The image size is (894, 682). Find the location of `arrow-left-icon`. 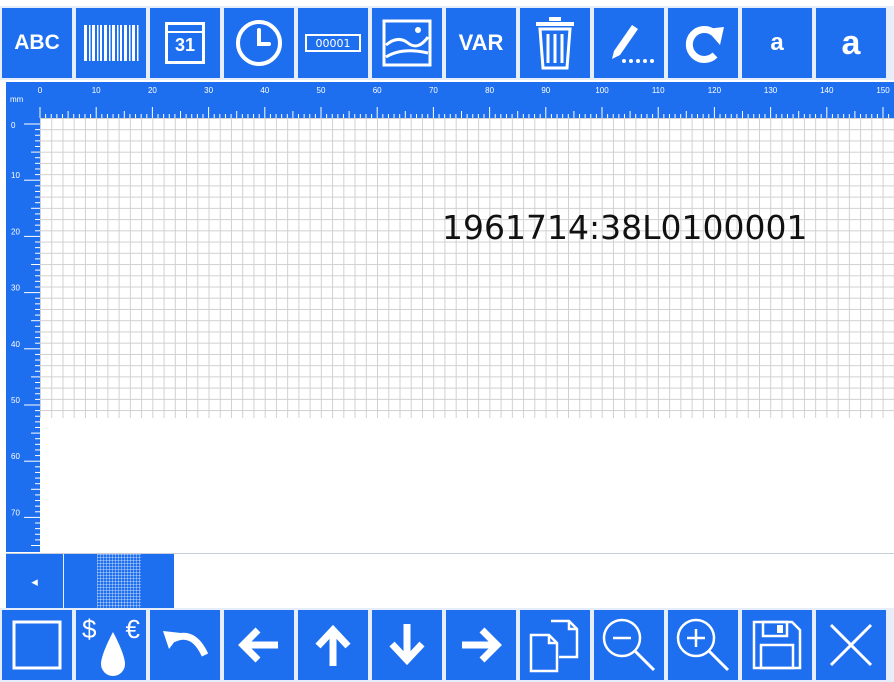

arrow-left-icon is located at coordinates (258, 645).